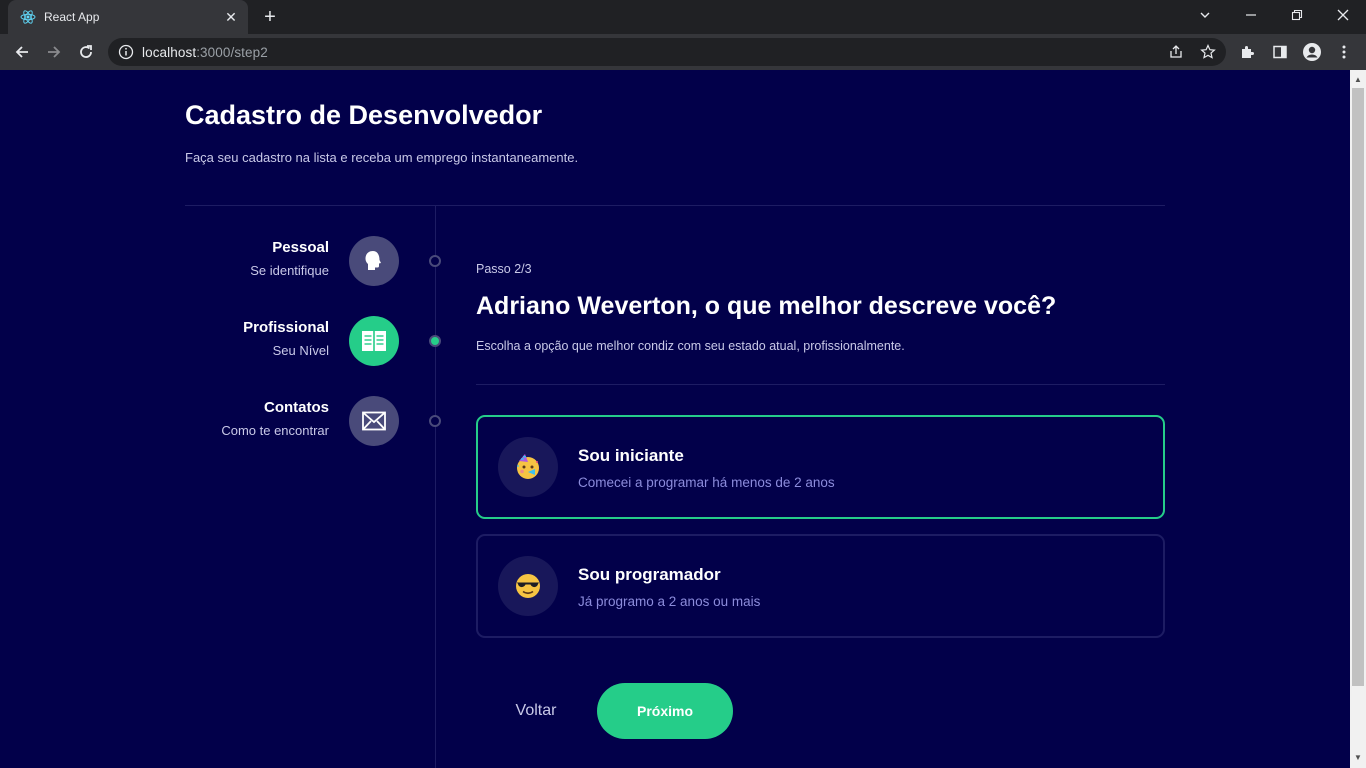 Image resolution: width=1366 pixels, height=768 pixels. What do you see at coordinates (1344, 52) in the screenshot?
I see `kebab-menu-icon` at bounding box center [1344, 52].